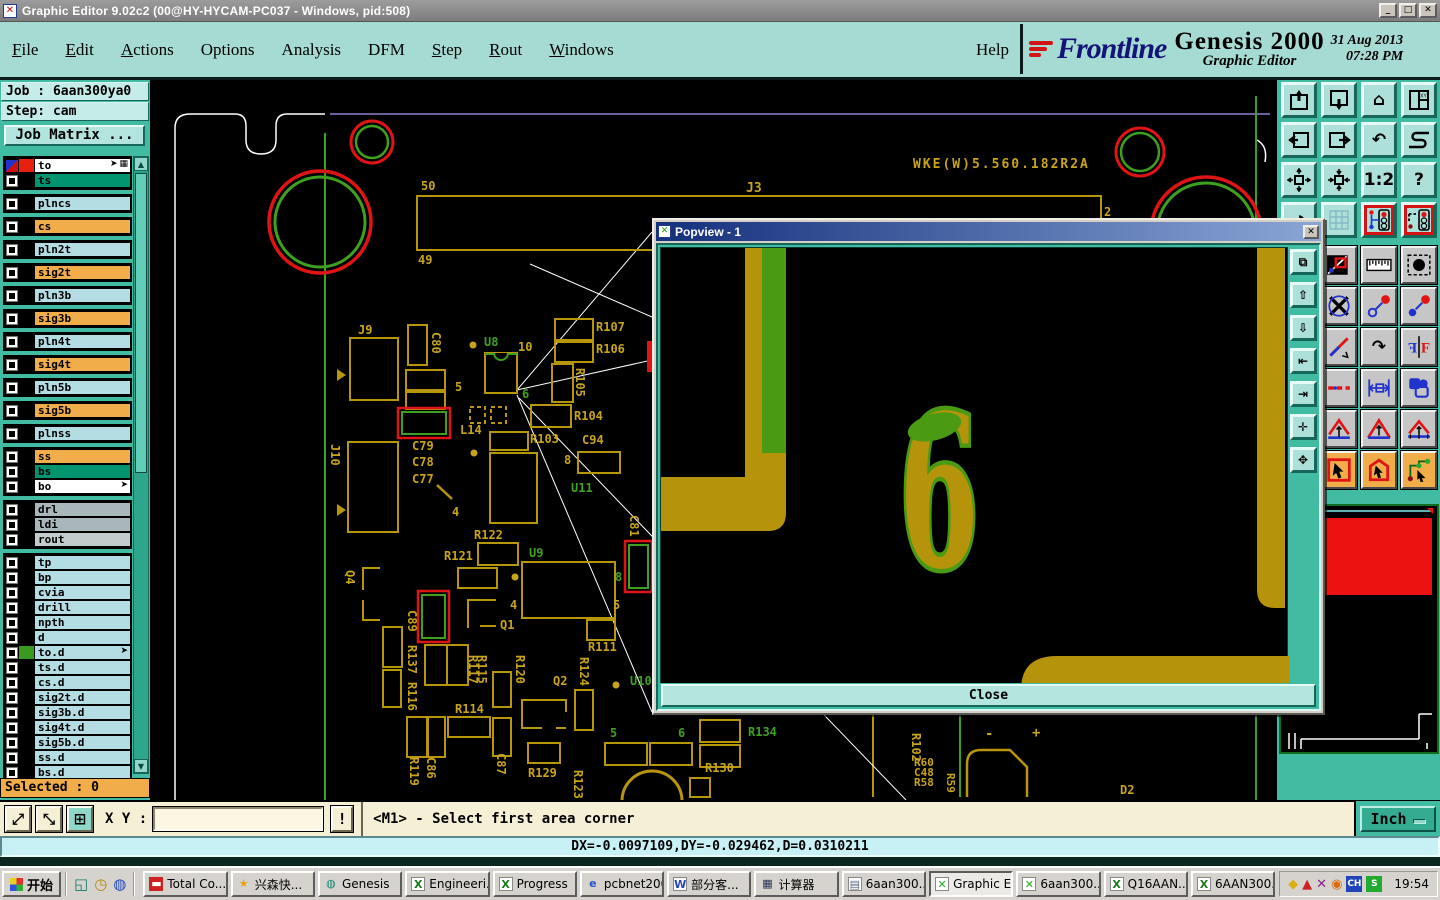 This screenshot has width=1440, height=900. Describe the element at coordinates (1388, 10) in the screenshot. I see `minimize-button: _` at that location.